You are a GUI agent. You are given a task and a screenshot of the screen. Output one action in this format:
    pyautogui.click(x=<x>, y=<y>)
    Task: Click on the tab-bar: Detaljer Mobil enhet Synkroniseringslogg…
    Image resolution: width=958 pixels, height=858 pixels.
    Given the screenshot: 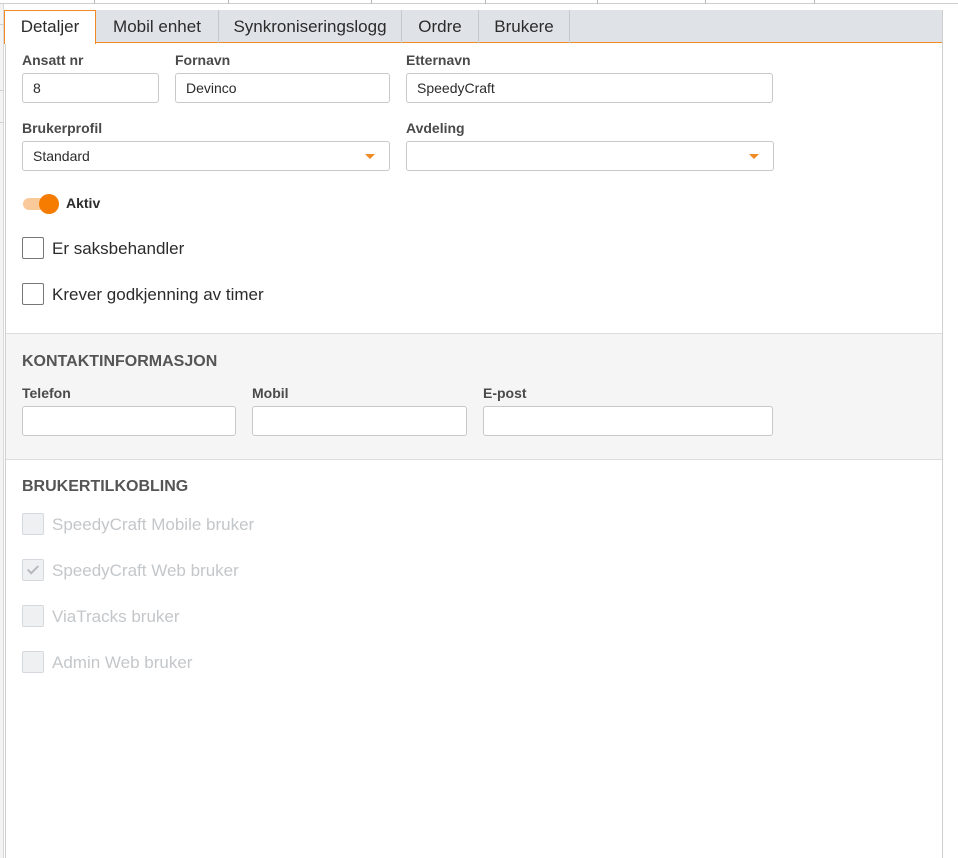 What is the action you would take?
    pyautogui.click(x=473, y=27)
    